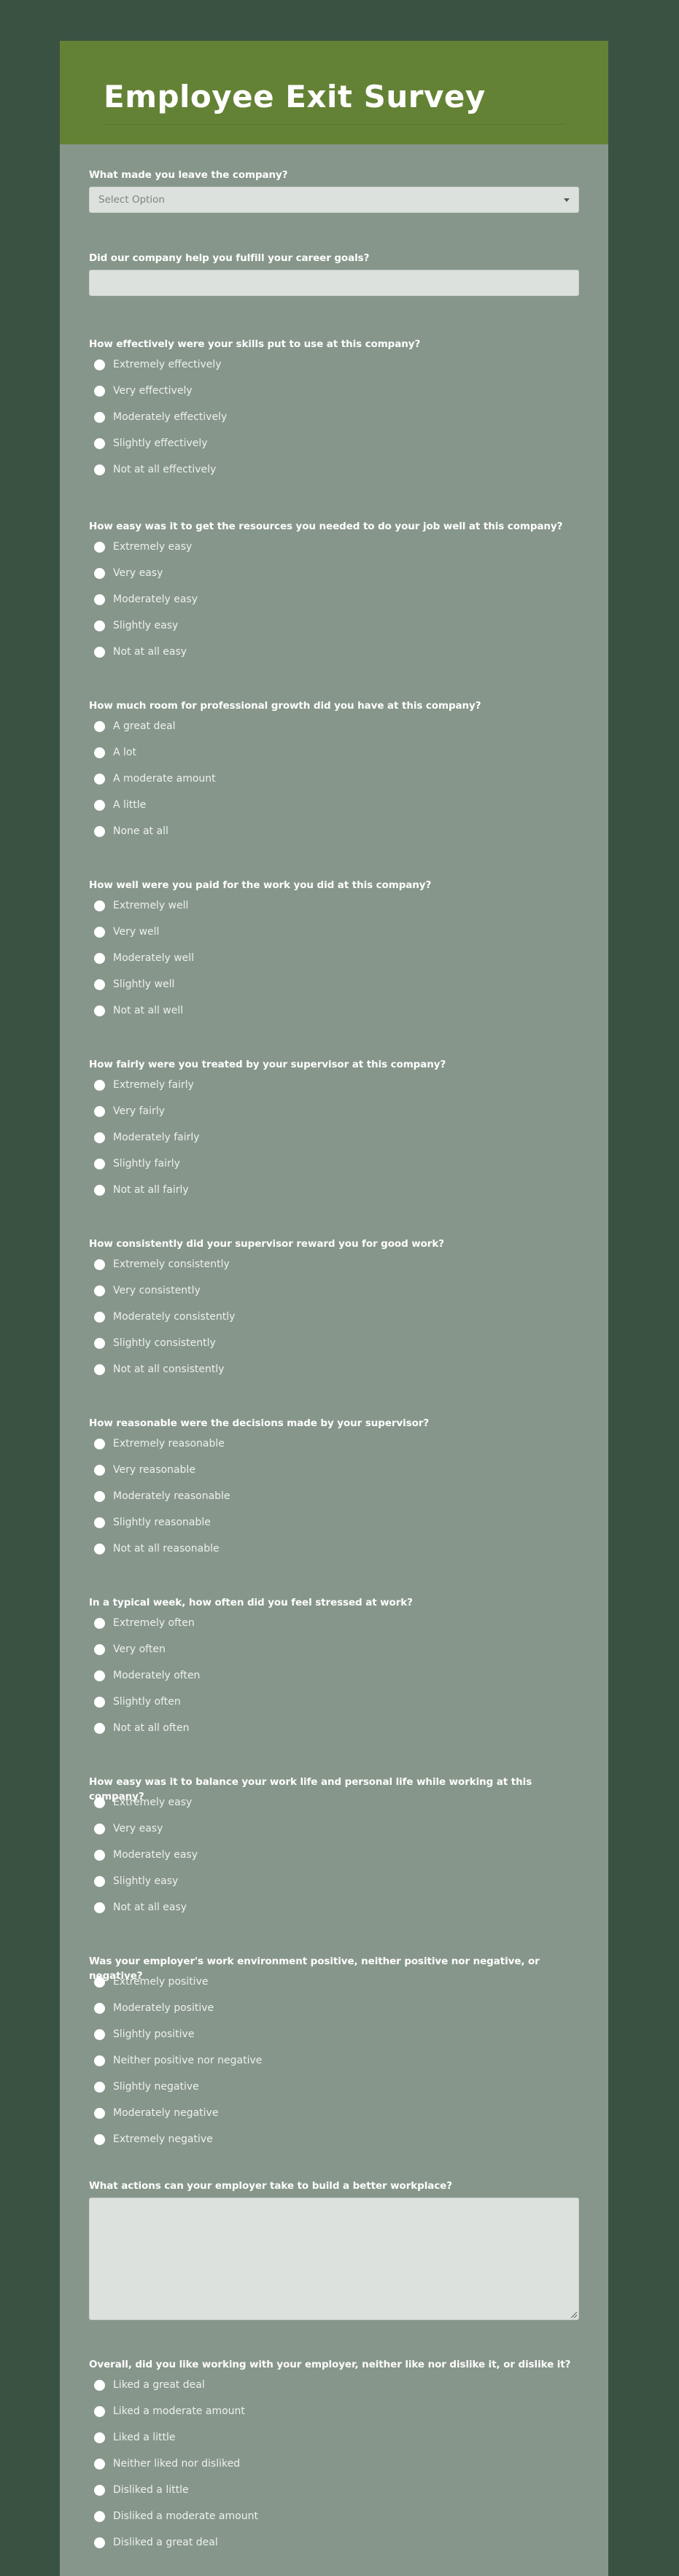 This screenshot has height=2576, width=679. Describe the element at coordinates (334, 2060) in the screenshot. I see `radio-option: Neither positive nor negative` at that location.